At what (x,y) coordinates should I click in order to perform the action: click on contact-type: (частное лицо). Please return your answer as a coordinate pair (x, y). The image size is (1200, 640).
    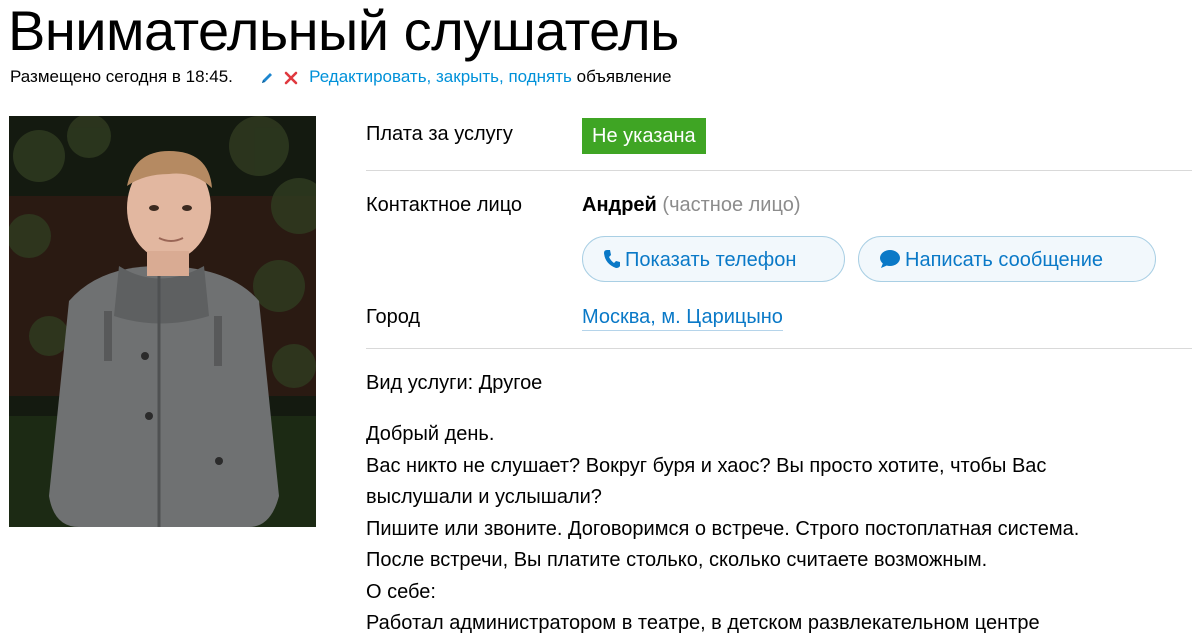
    Looking at the image, I should click on (731, 205).